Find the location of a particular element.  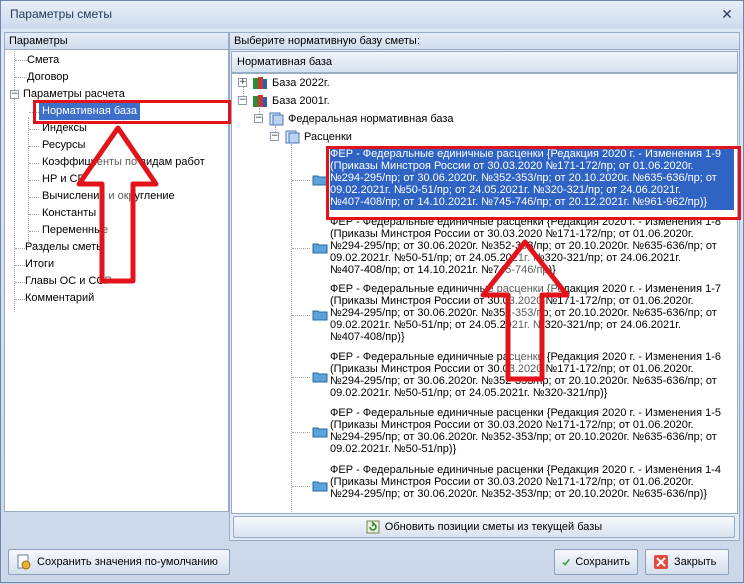

tree-item-dogovor: Договор is located at coordinates (48, 77).